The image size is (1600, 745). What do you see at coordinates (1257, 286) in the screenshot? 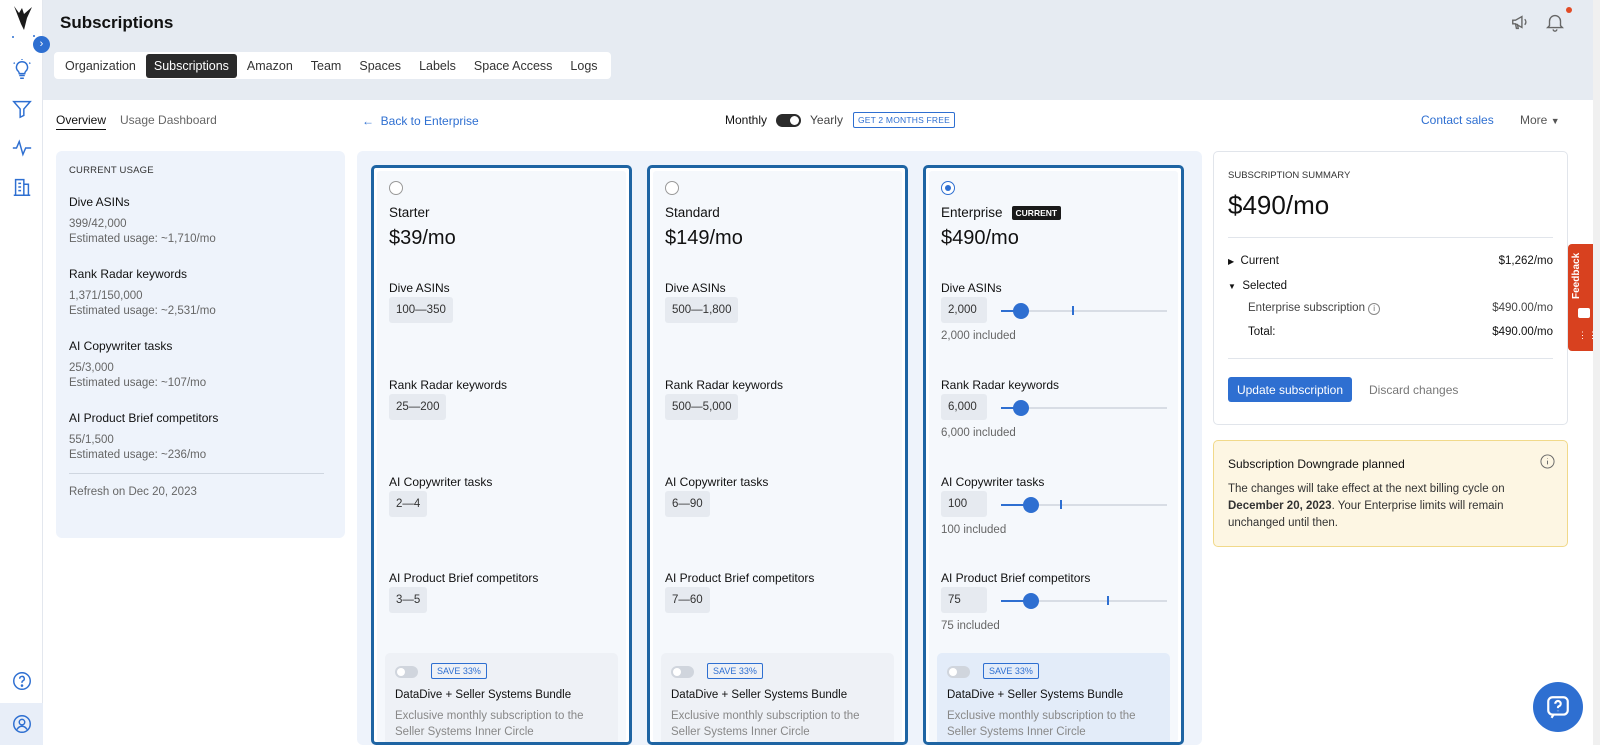
I see `selected-row-toggle: ▼ Selected` at bounding box center [1257, 286].